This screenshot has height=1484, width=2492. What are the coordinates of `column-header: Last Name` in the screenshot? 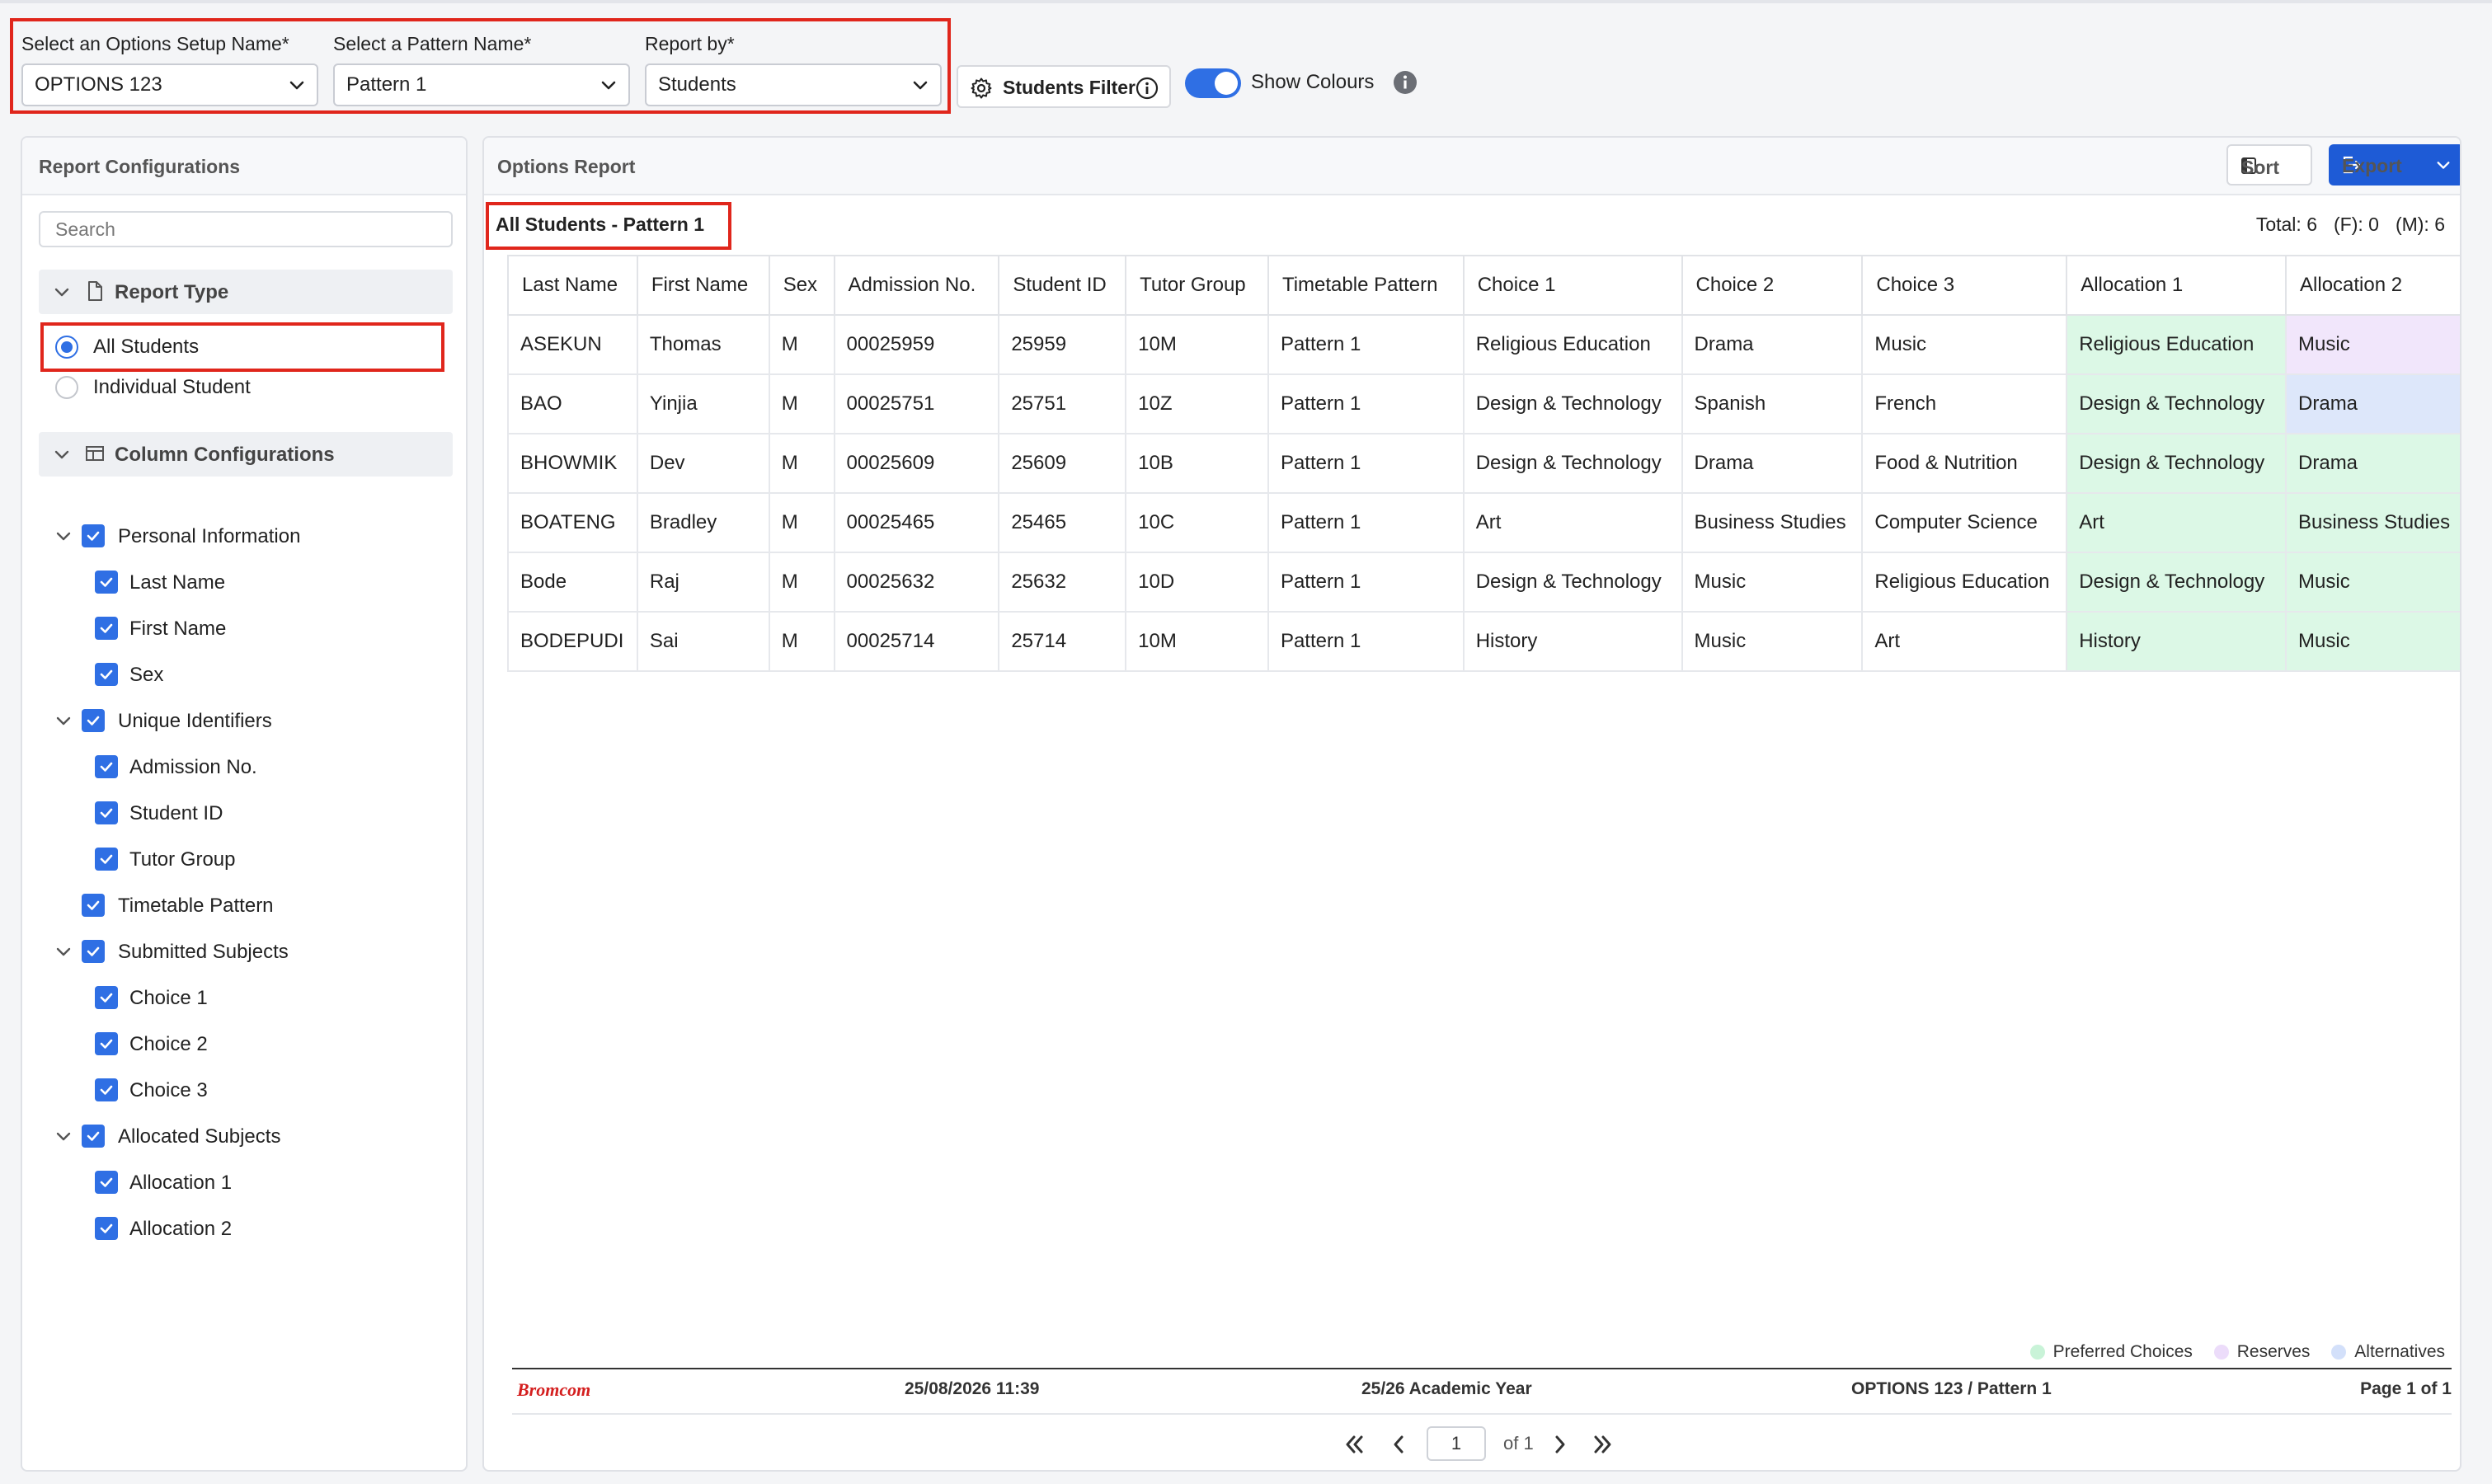 It's located at (572, 285).